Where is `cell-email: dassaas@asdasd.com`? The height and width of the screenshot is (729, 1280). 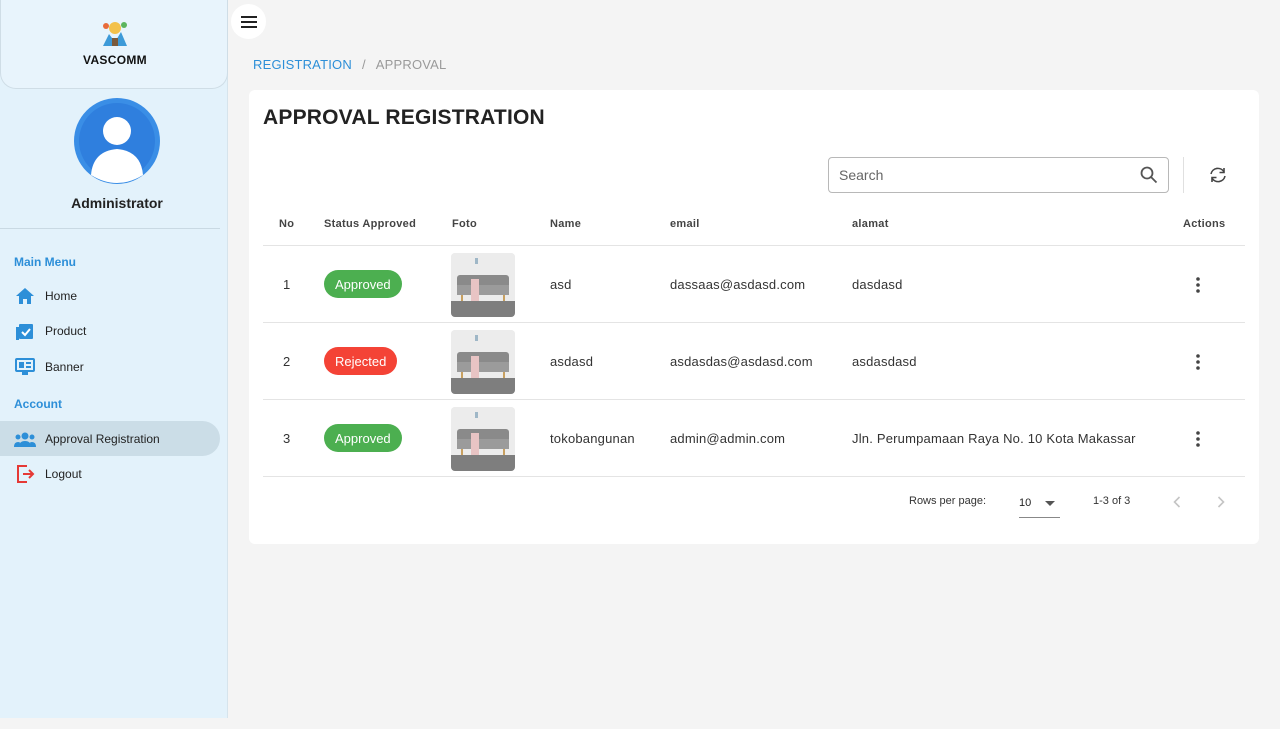
cell-email: dassaas@asdasd.com is located at coordinates (738, 284).